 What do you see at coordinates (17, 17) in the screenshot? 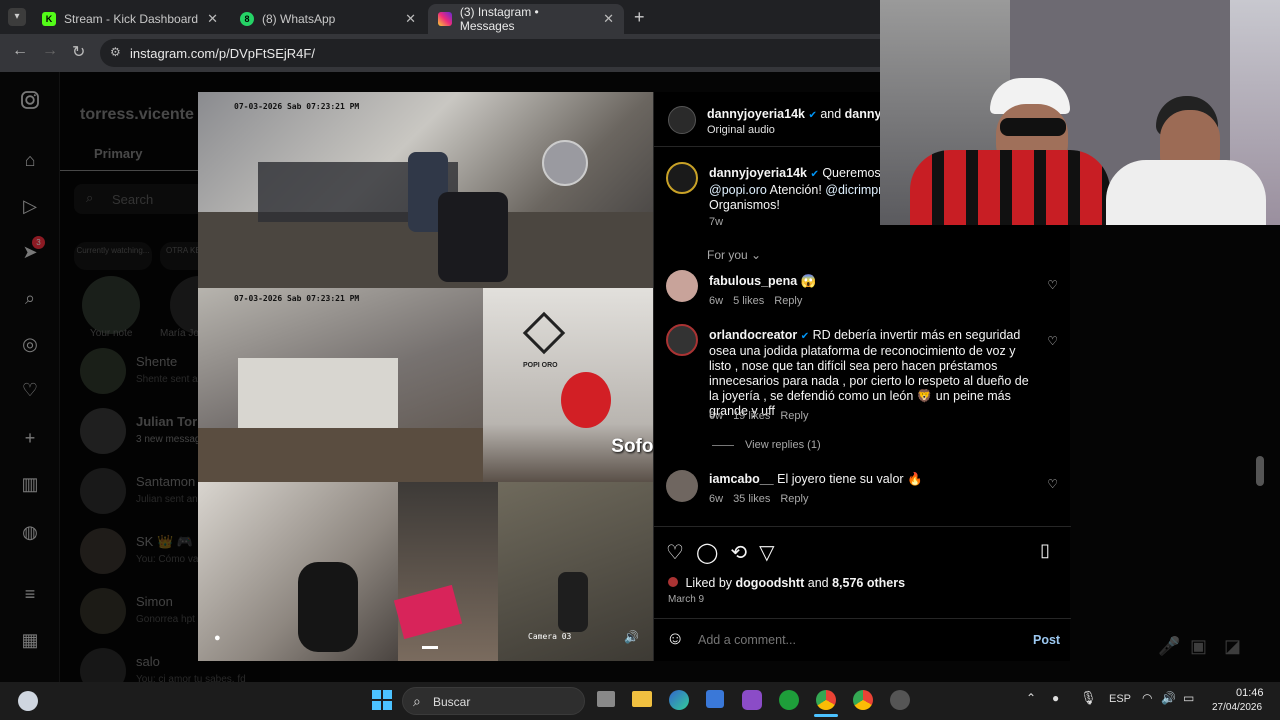
I see `tab-list-button: ▾` at bounding box center [17, 17].